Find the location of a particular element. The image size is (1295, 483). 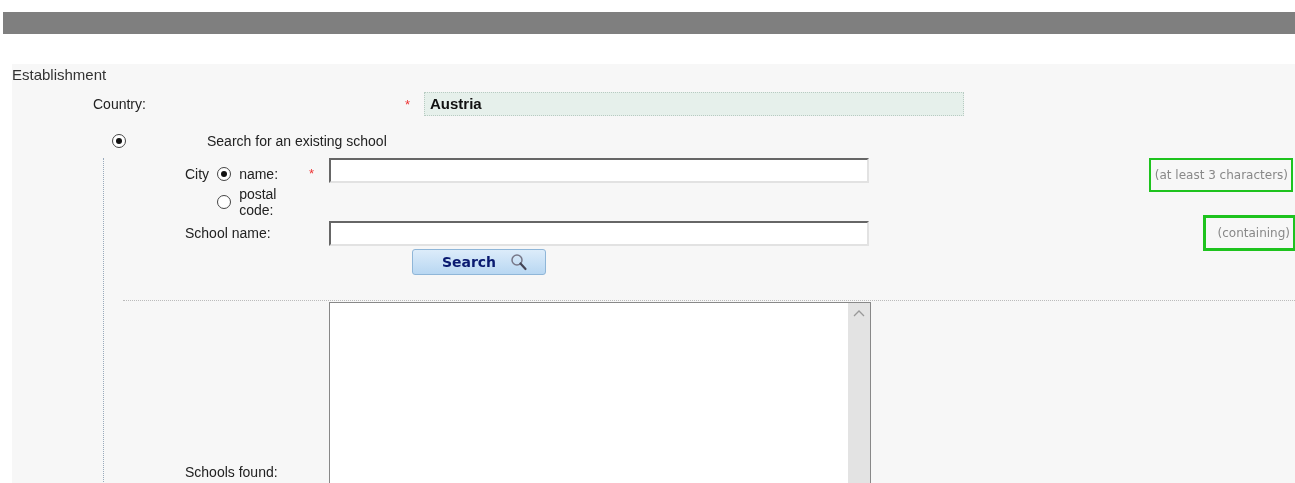

option-label: Search for an existing school is located at coordinates (297, 141).